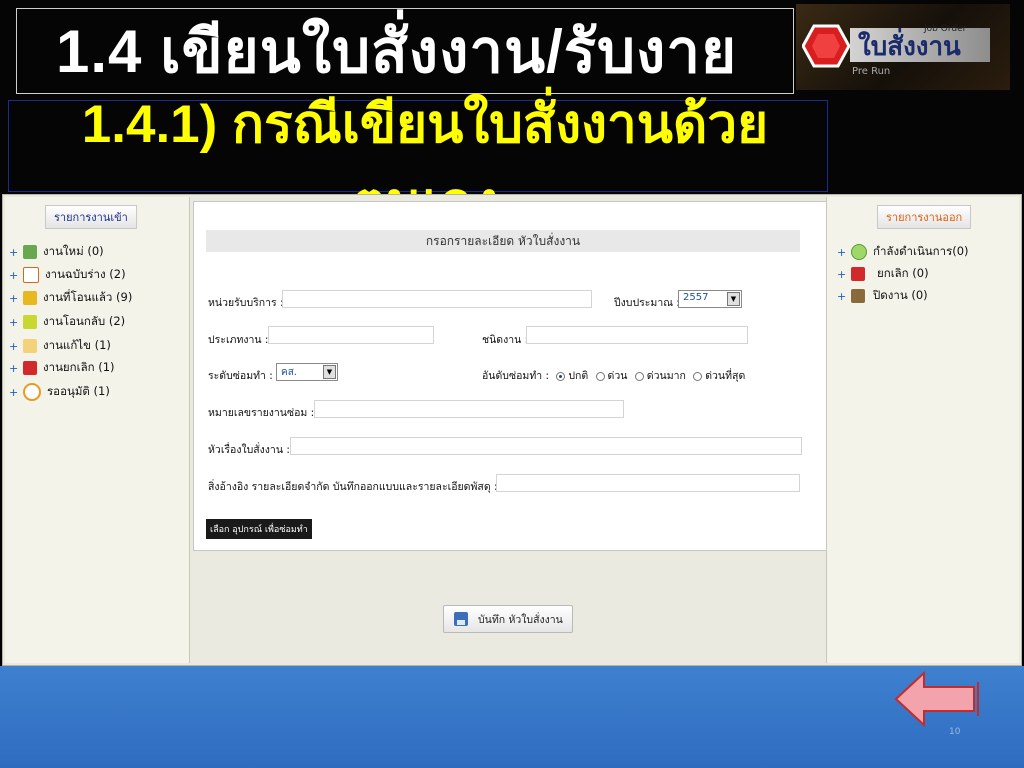  I want to click on logo-text: ใบสั่งงาน, so click(909, 47).